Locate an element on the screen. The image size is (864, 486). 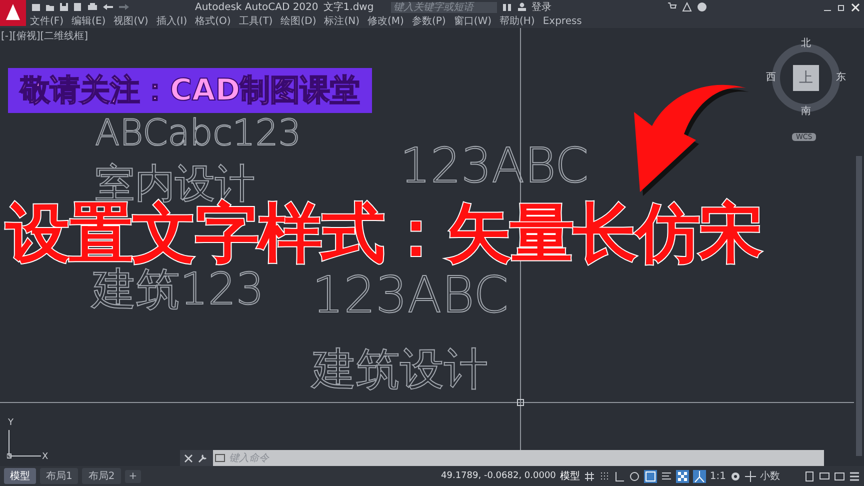
crosshair-cursor-icon is located at coordinates (520, 402).